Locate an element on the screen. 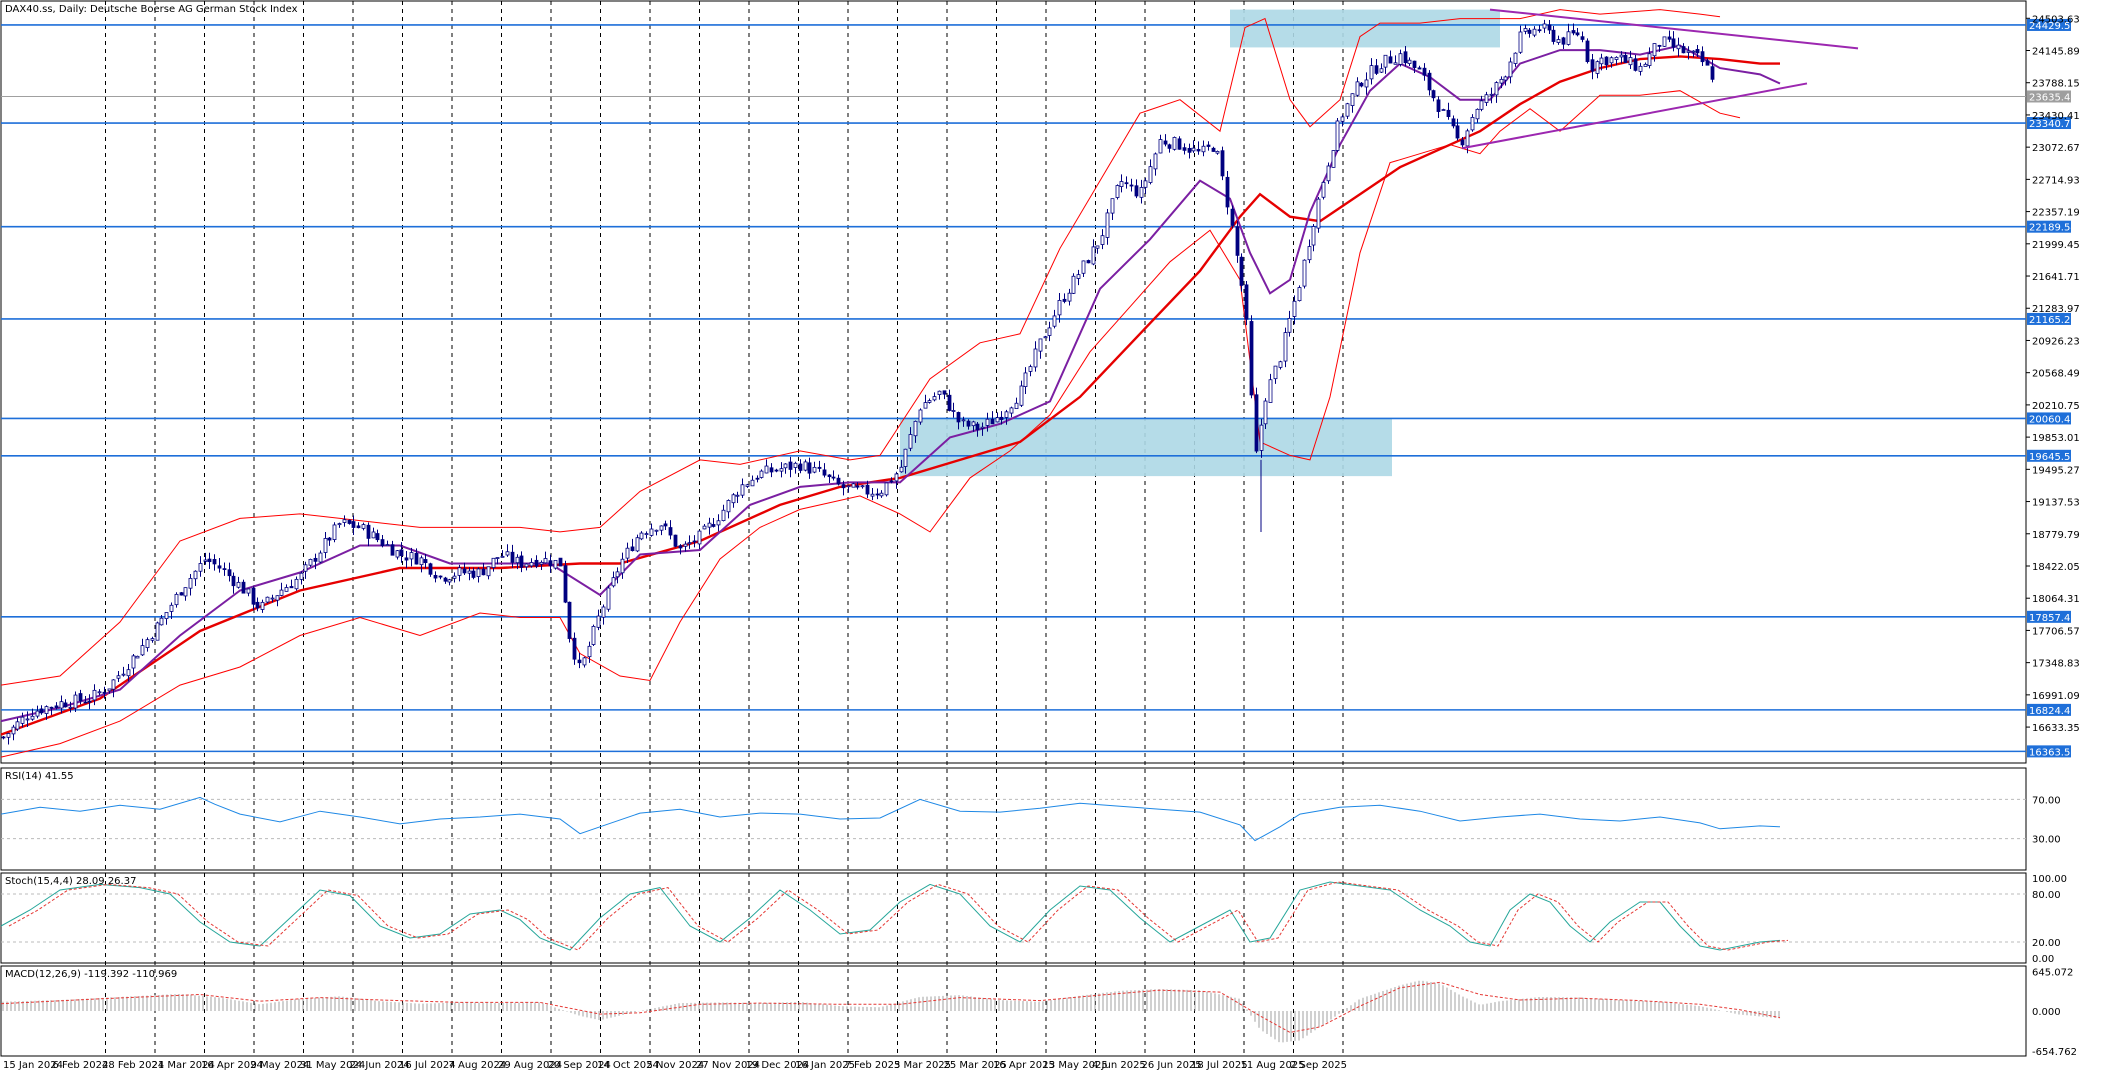 This screenshot has height=1073, width=2106. y-tick-label: 20926.23 is located at coordinates (2056, 341).